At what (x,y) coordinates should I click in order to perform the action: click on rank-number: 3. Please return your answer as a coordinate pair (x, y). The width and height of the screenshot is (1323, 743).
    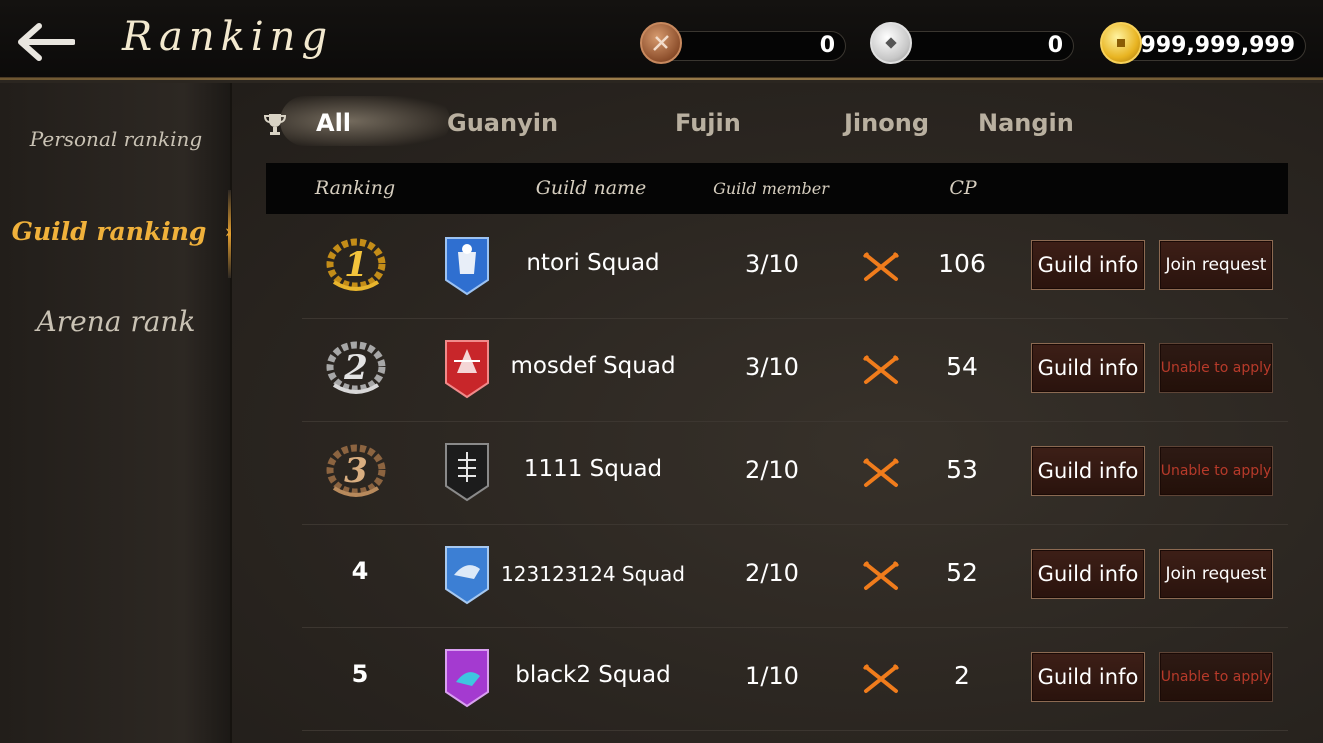
    Looking at the image, I should click on (356, 471).